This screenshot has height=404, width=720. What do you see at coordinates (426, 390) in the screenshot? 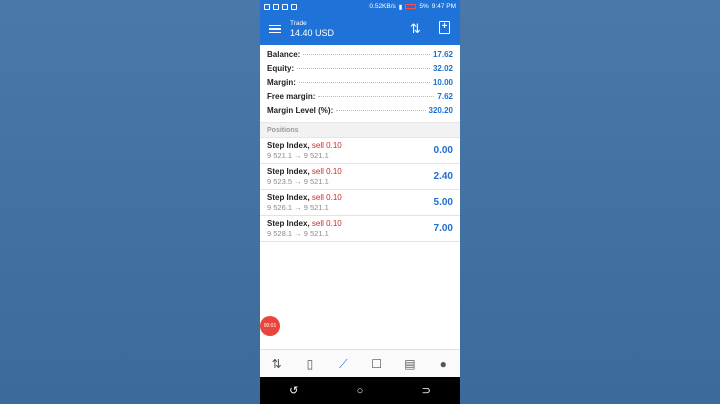
I see `recents-icon: ⊃` at bounding box center [426, 390].